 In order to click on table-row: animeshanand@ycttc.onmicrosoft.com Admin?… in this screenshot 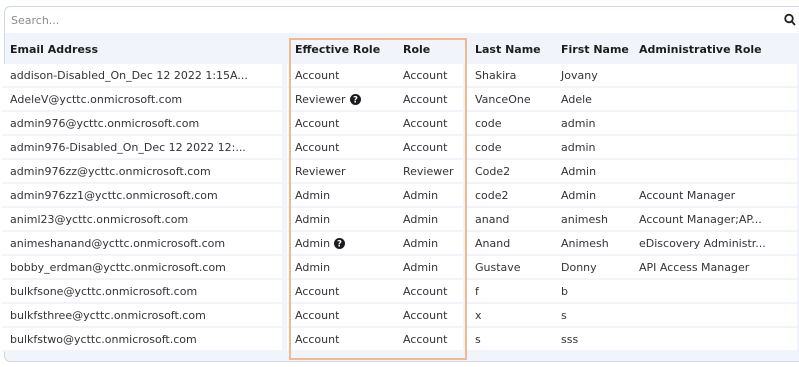, I will do `click(399, 243)`.